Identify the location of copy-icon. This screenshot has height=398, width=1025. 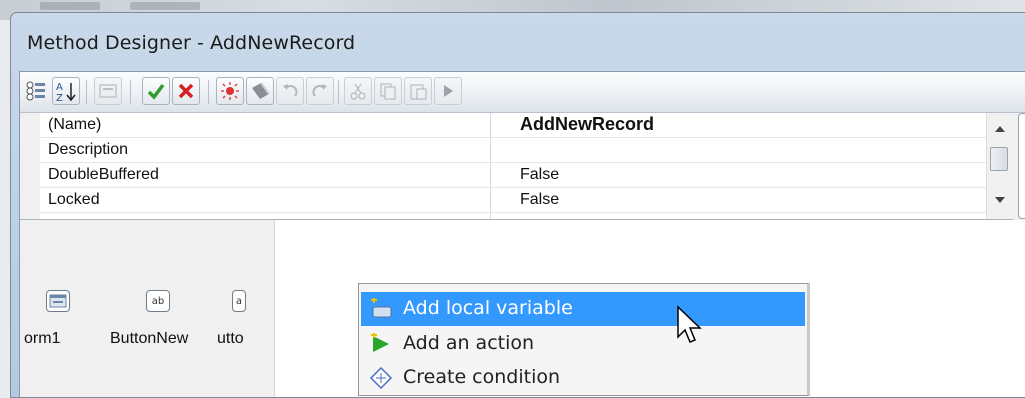
(388, 91).